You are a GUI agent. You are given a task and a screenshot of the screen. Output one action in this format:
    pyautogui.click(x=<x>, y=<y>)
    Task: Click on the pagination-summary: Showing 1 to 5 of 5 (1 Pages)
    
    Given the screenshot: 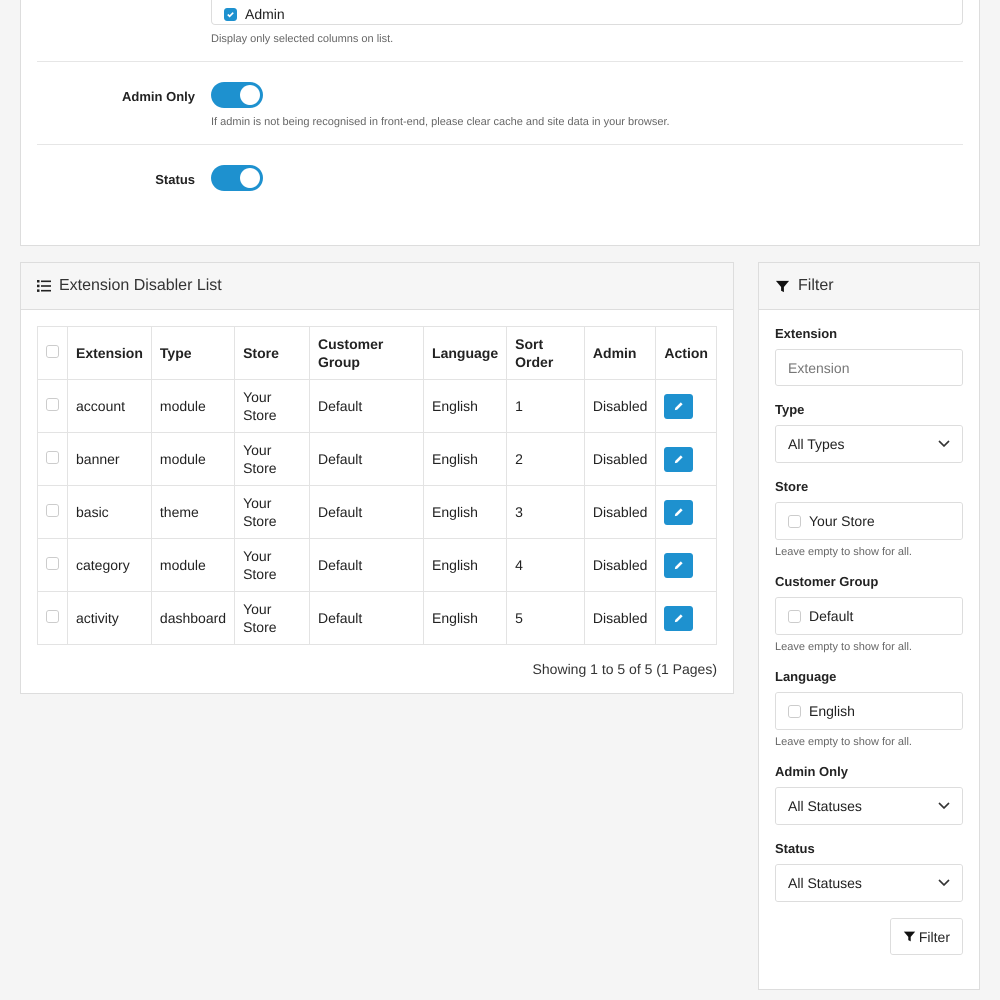 What is the action you would take?
    pyautogui.click(x=624, y=669)
    